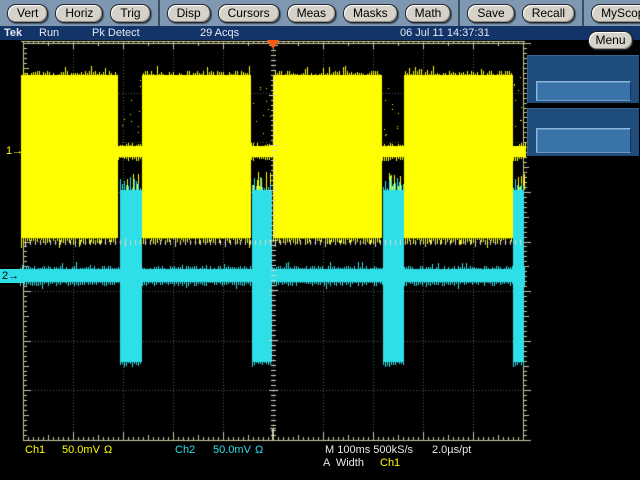 The height and width of the screenshot is (480, 640). Describe the element at coordinates (232, 450) in the screenshot. I see `ch2-scale-readout: 50.0mV` at that location.